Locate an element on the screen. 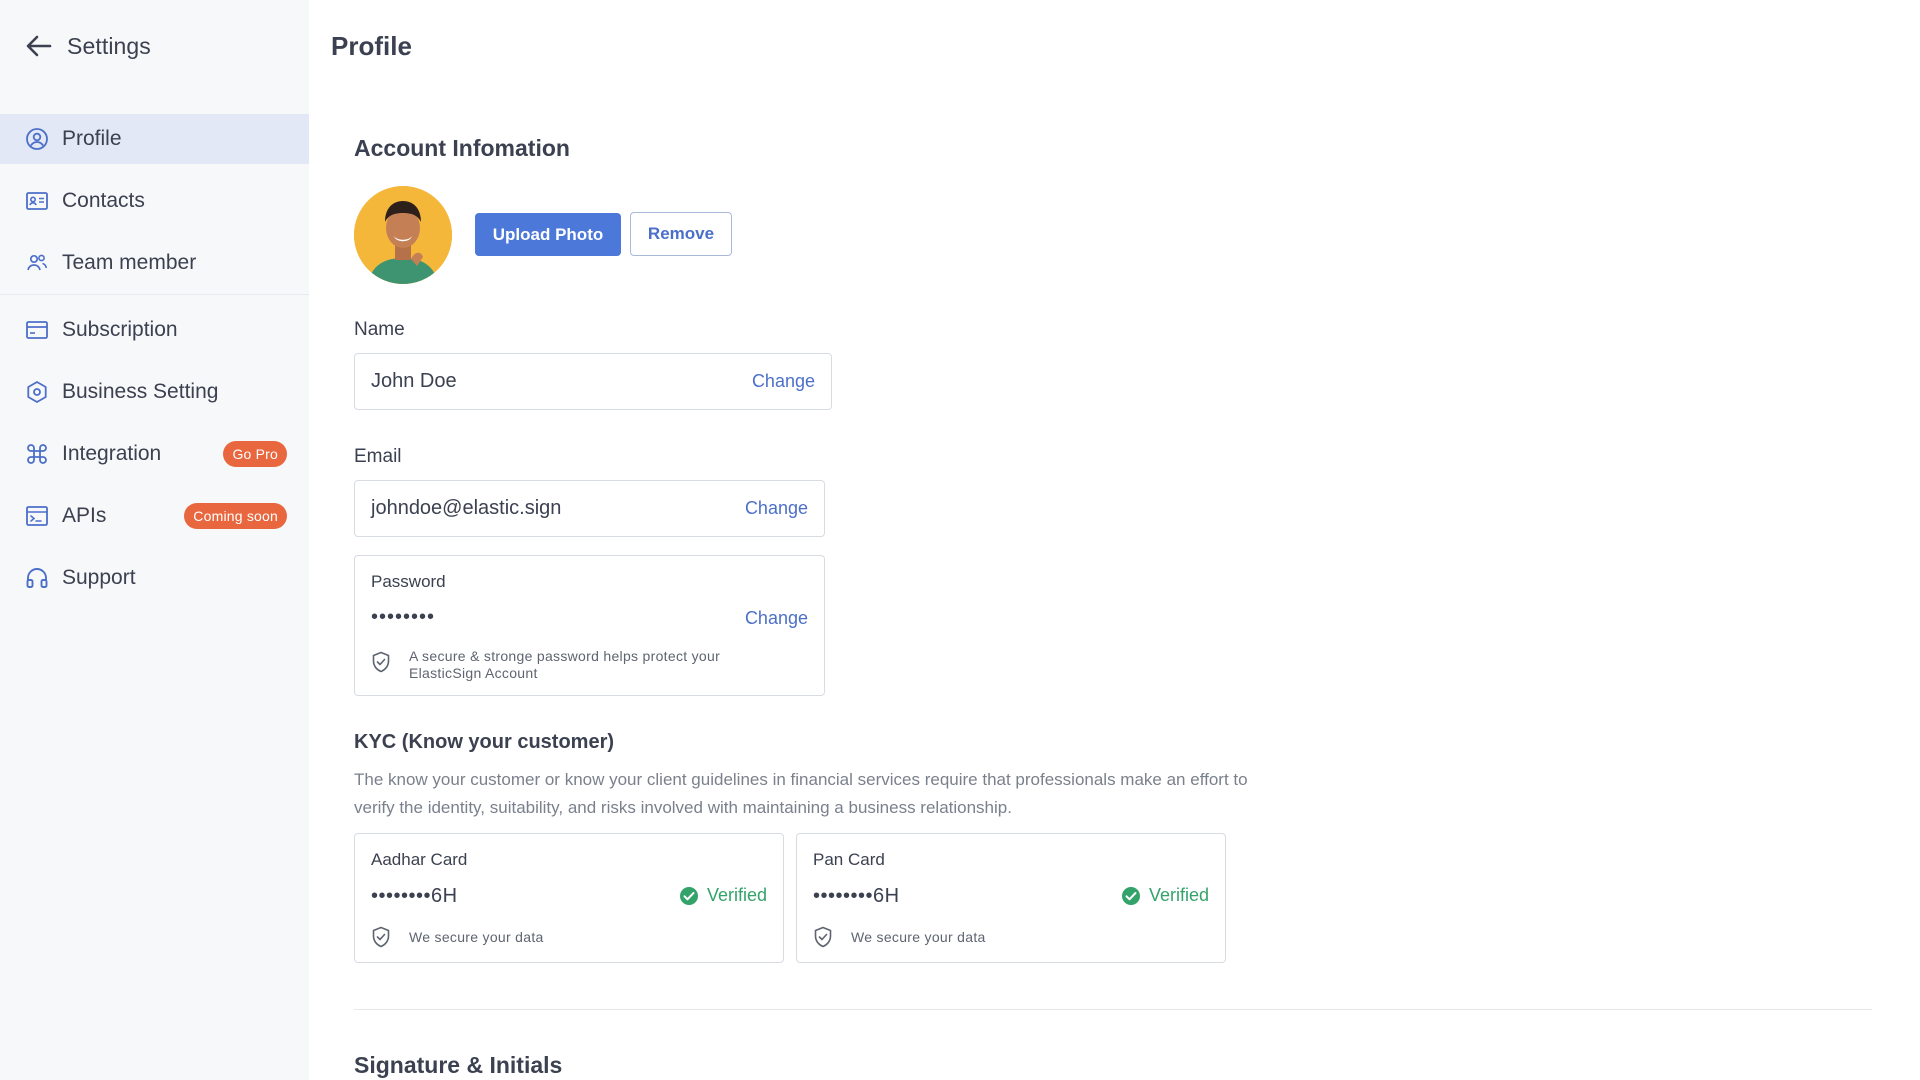  sidebar-item-integration: Integration Go Pro is located at coordinates (154, 454).